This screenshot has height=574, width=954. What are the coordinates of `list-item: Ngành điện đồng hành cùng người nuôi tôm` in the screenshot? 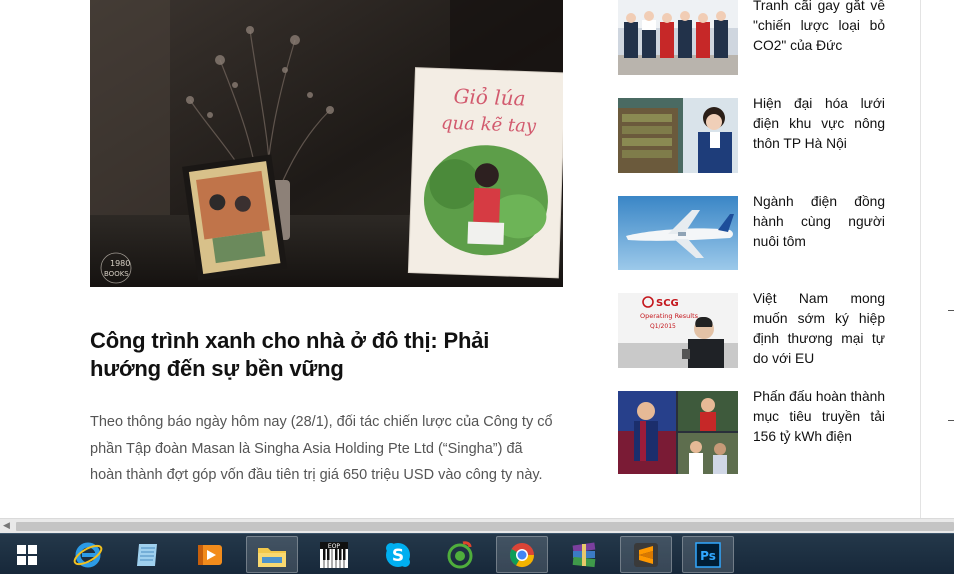 It's located at (753, 236).